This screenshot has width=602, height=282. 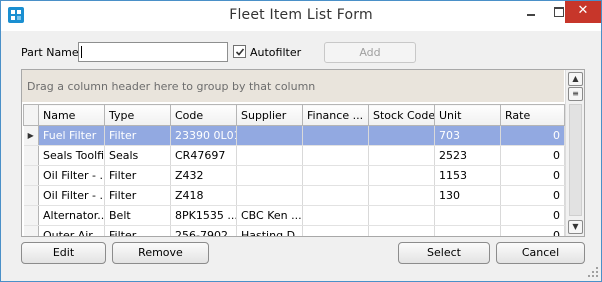 What do you see at coordinates (532, 115) in the screenshot?
I see `column-header-rate: Rate` at bounding box center [532, 115].